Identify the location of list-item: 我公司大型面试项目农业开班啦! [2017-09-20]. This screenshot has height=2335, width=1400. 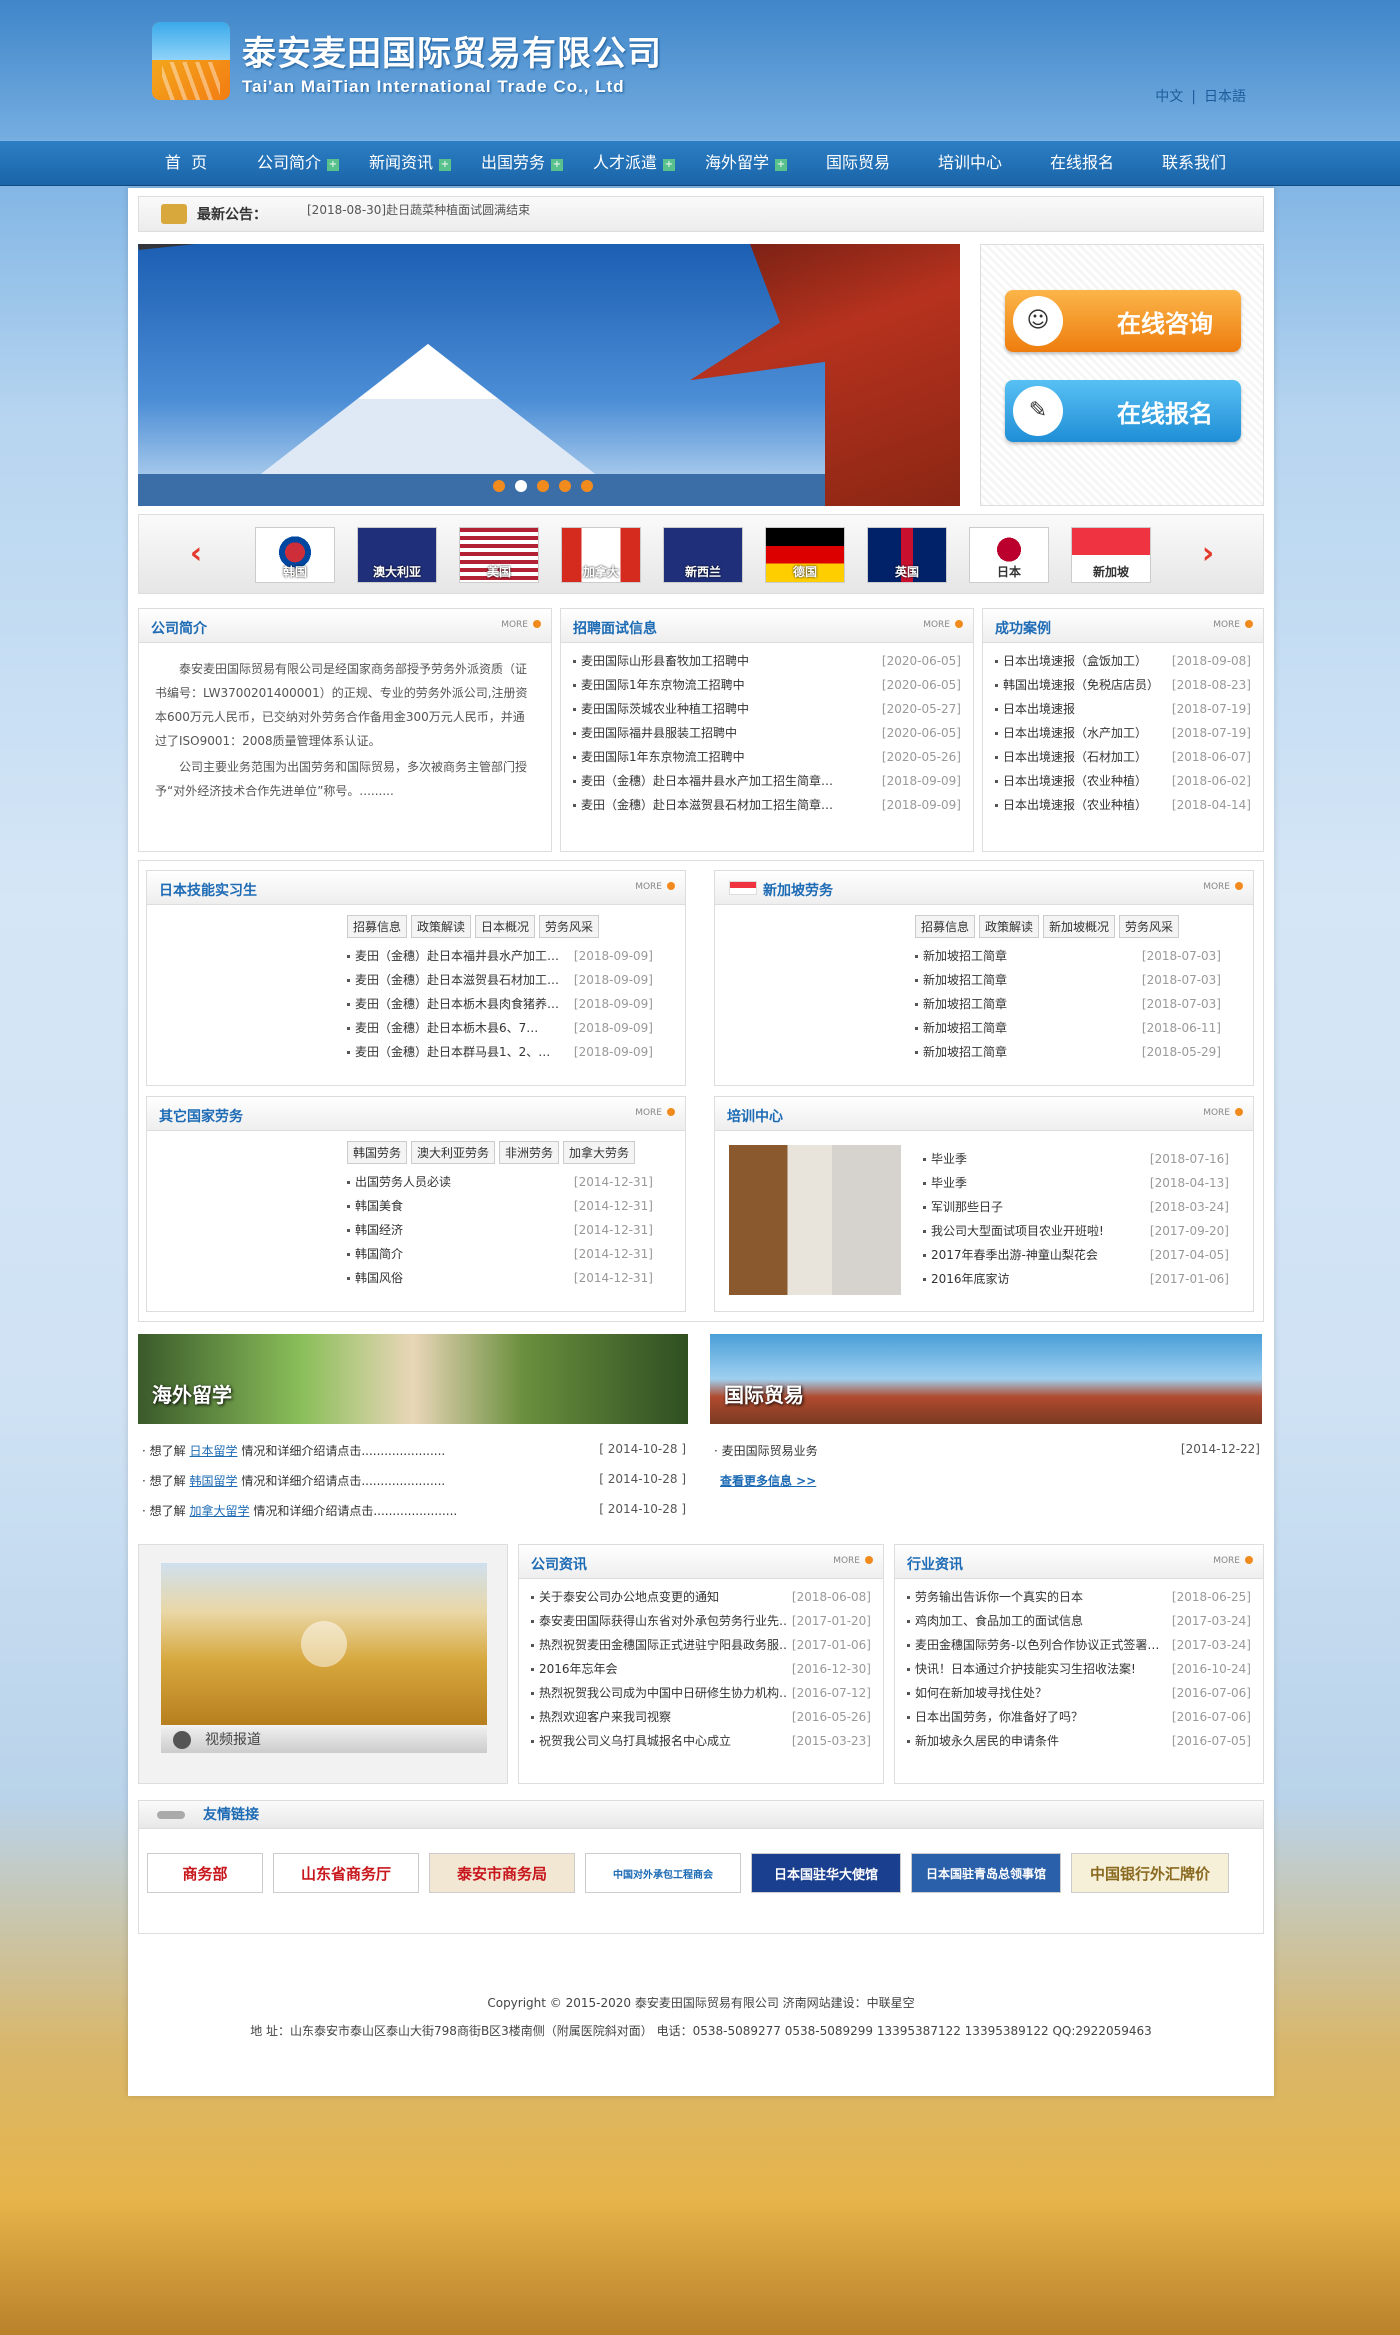
(1076, 1231).